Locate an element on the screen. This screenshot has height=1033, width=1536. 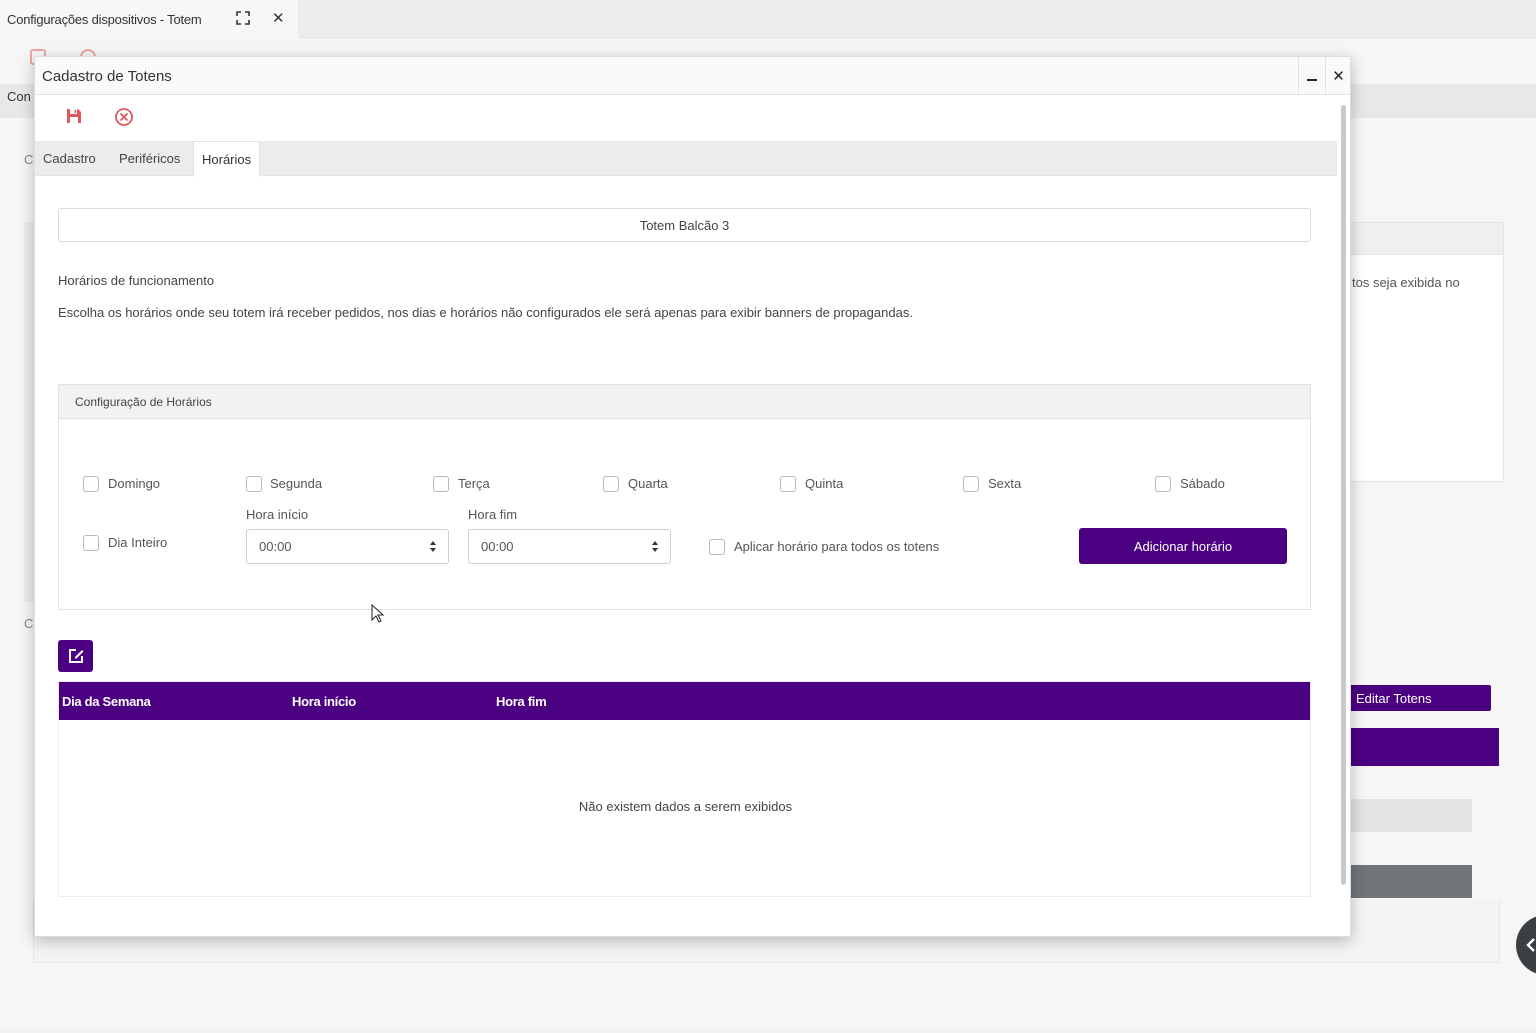
background-gray-block is located at coordinates (1406, 815).